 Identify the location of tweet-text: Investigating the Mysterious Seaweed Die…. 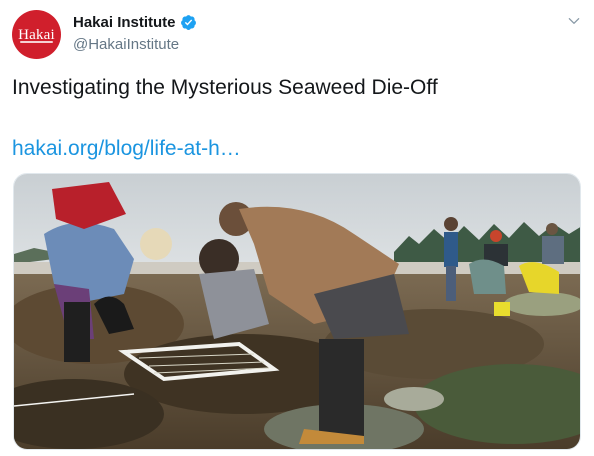
(225, 87).